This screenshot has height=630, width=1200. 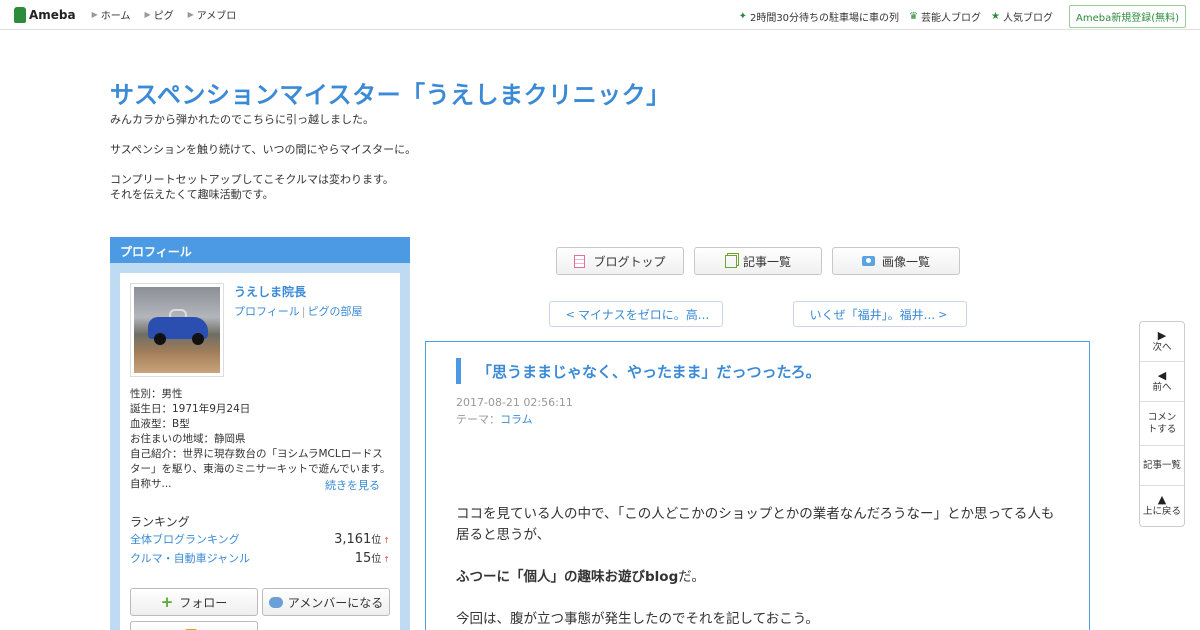 What do you see at coordinates (160, 424) in the screenshot?
I see `profile-blood: 血液型：B型` at bounding box center [160, 424].